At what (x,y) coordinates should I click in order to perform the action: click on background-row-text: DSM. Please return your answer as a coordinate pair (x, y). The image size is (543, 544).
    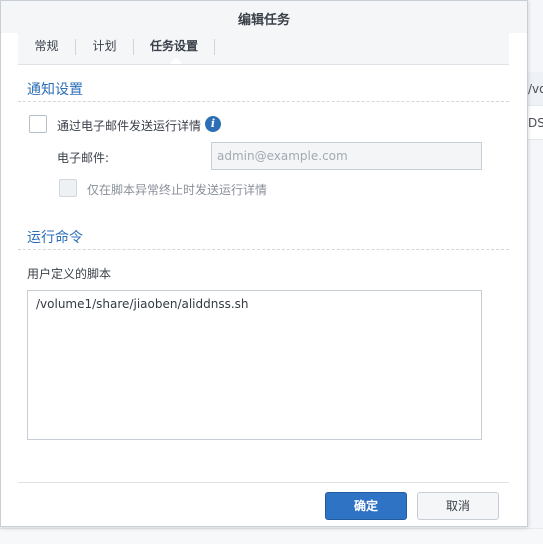
    Looking at the image, I should click on (535, 123).